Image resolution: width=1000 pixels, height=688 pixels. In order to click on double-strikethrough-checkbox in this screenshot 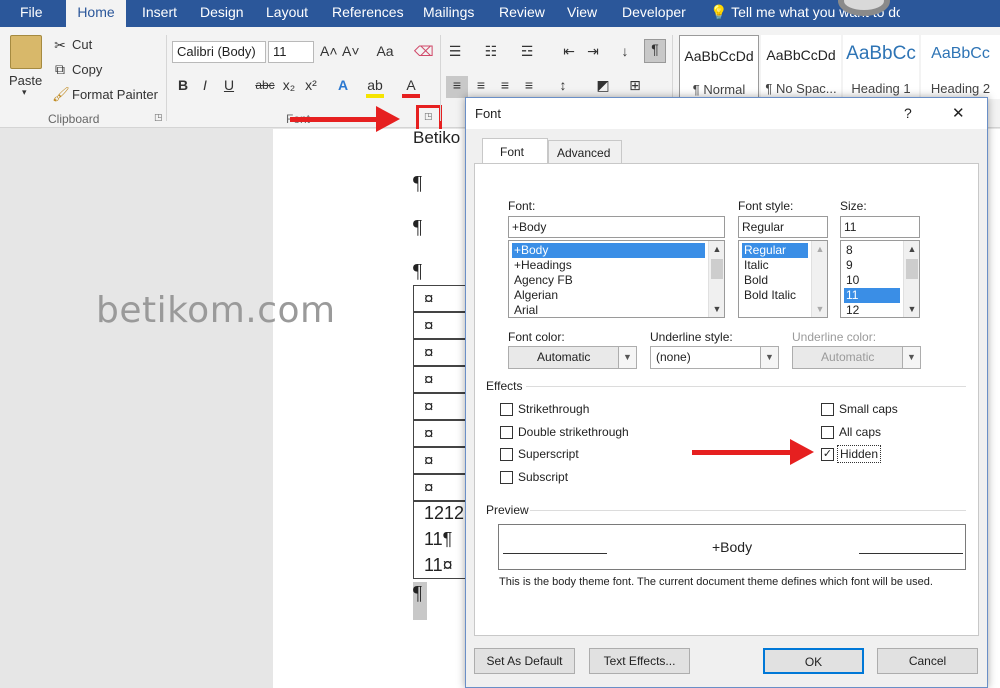, I will do `click(506, 432)`.